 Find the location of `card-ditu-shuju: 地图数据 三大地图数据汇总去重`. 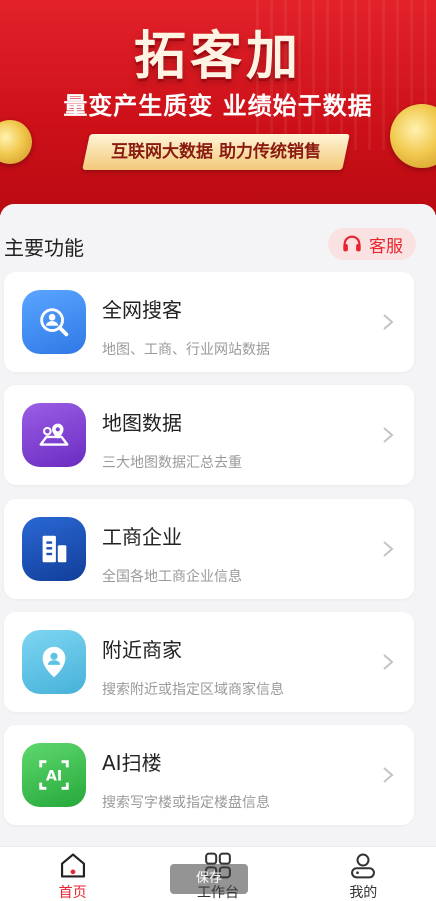

card-ditu-shuju: 地图数据 三大地图数据汇总去重 is located at coordinates (209, 435).